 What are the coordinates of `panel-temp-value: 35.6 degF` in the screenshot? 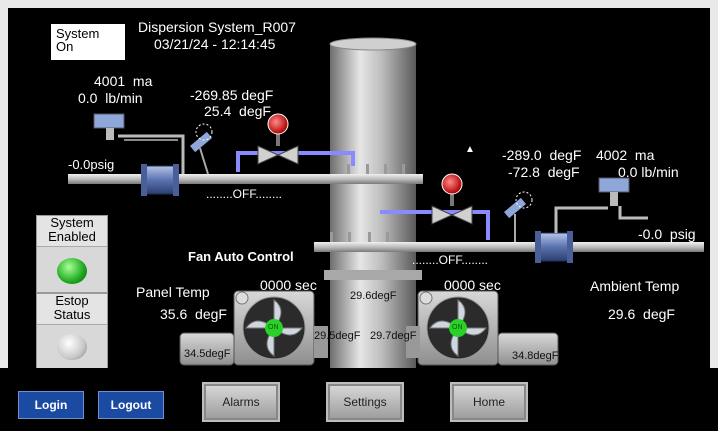 It's located at (193, 314).